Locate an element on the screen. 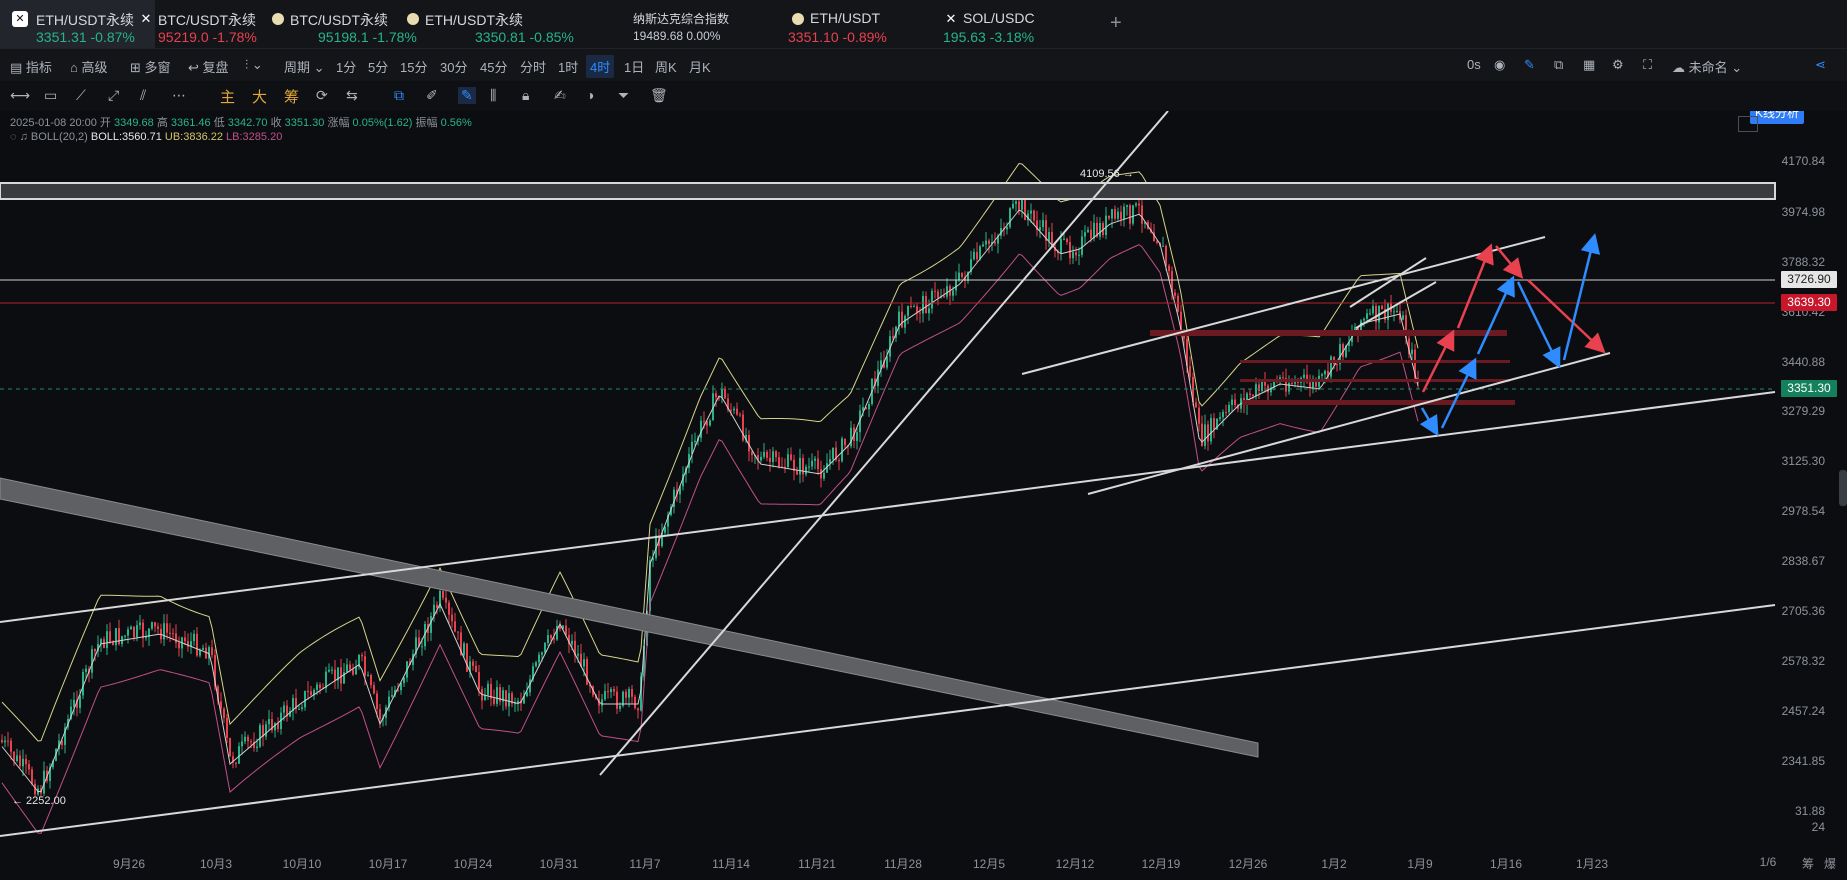  interval-timeshare: 分时 is located at coordinates (533, 66).